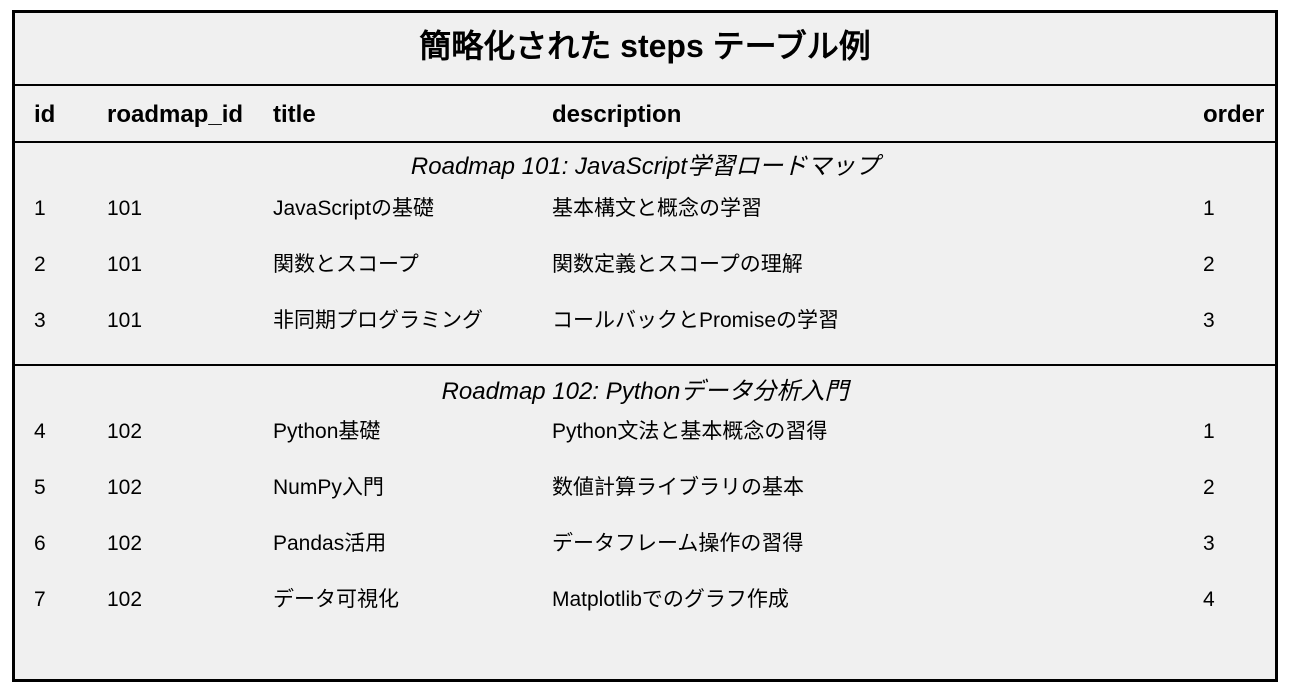 The width and height of the screenshot is (1296, 696). What do you see at coordinates (175, 114) in the screenshot?
I see `column-header-roadmap-id: roadmap_id` at bounding box center [175, 114].